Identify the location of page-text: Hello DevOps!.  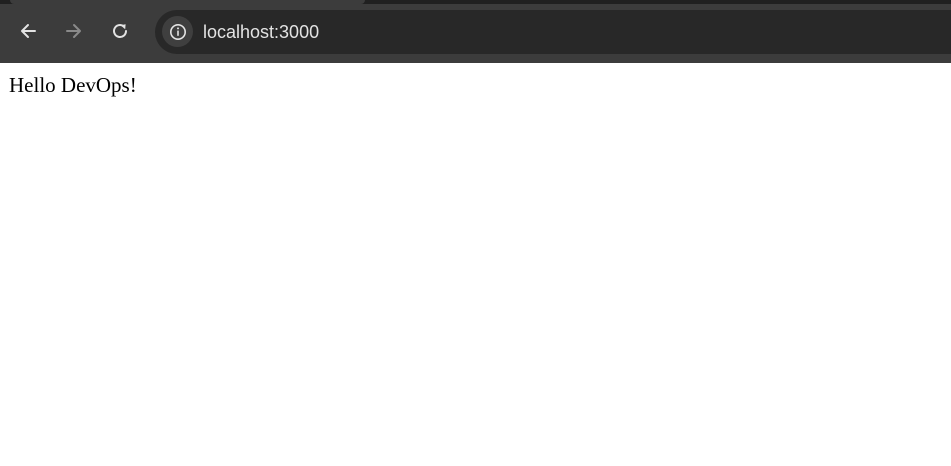
(73, 85).